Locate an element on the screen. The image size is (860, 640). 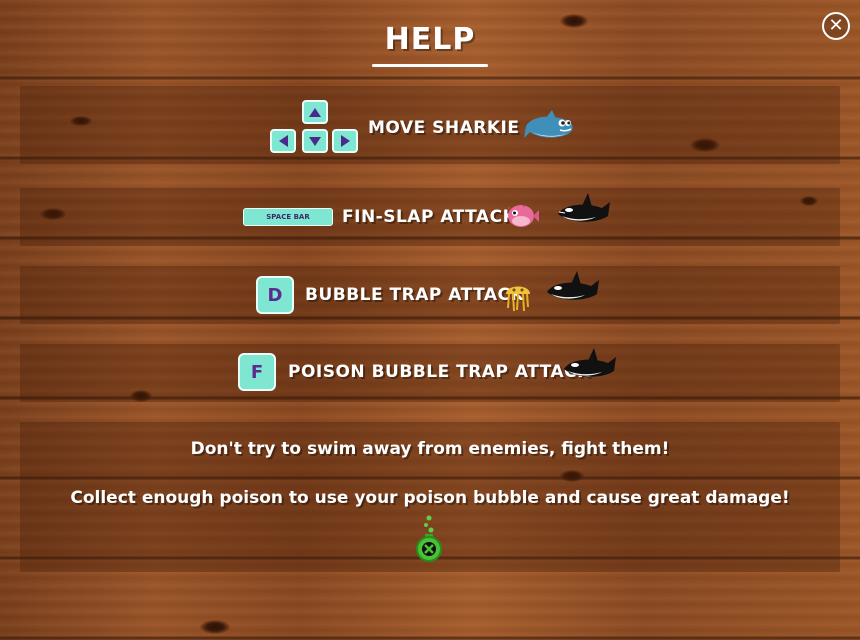
pufferfish-icon is located at coordinates (523, 216).